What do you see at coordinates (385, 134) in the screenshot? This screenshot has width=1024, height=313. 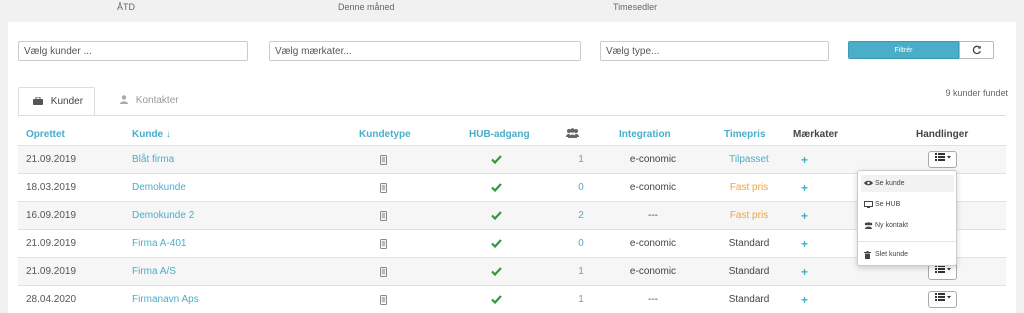 I see `column-customer-type: Kundetype` at bounding box center [385, 134].